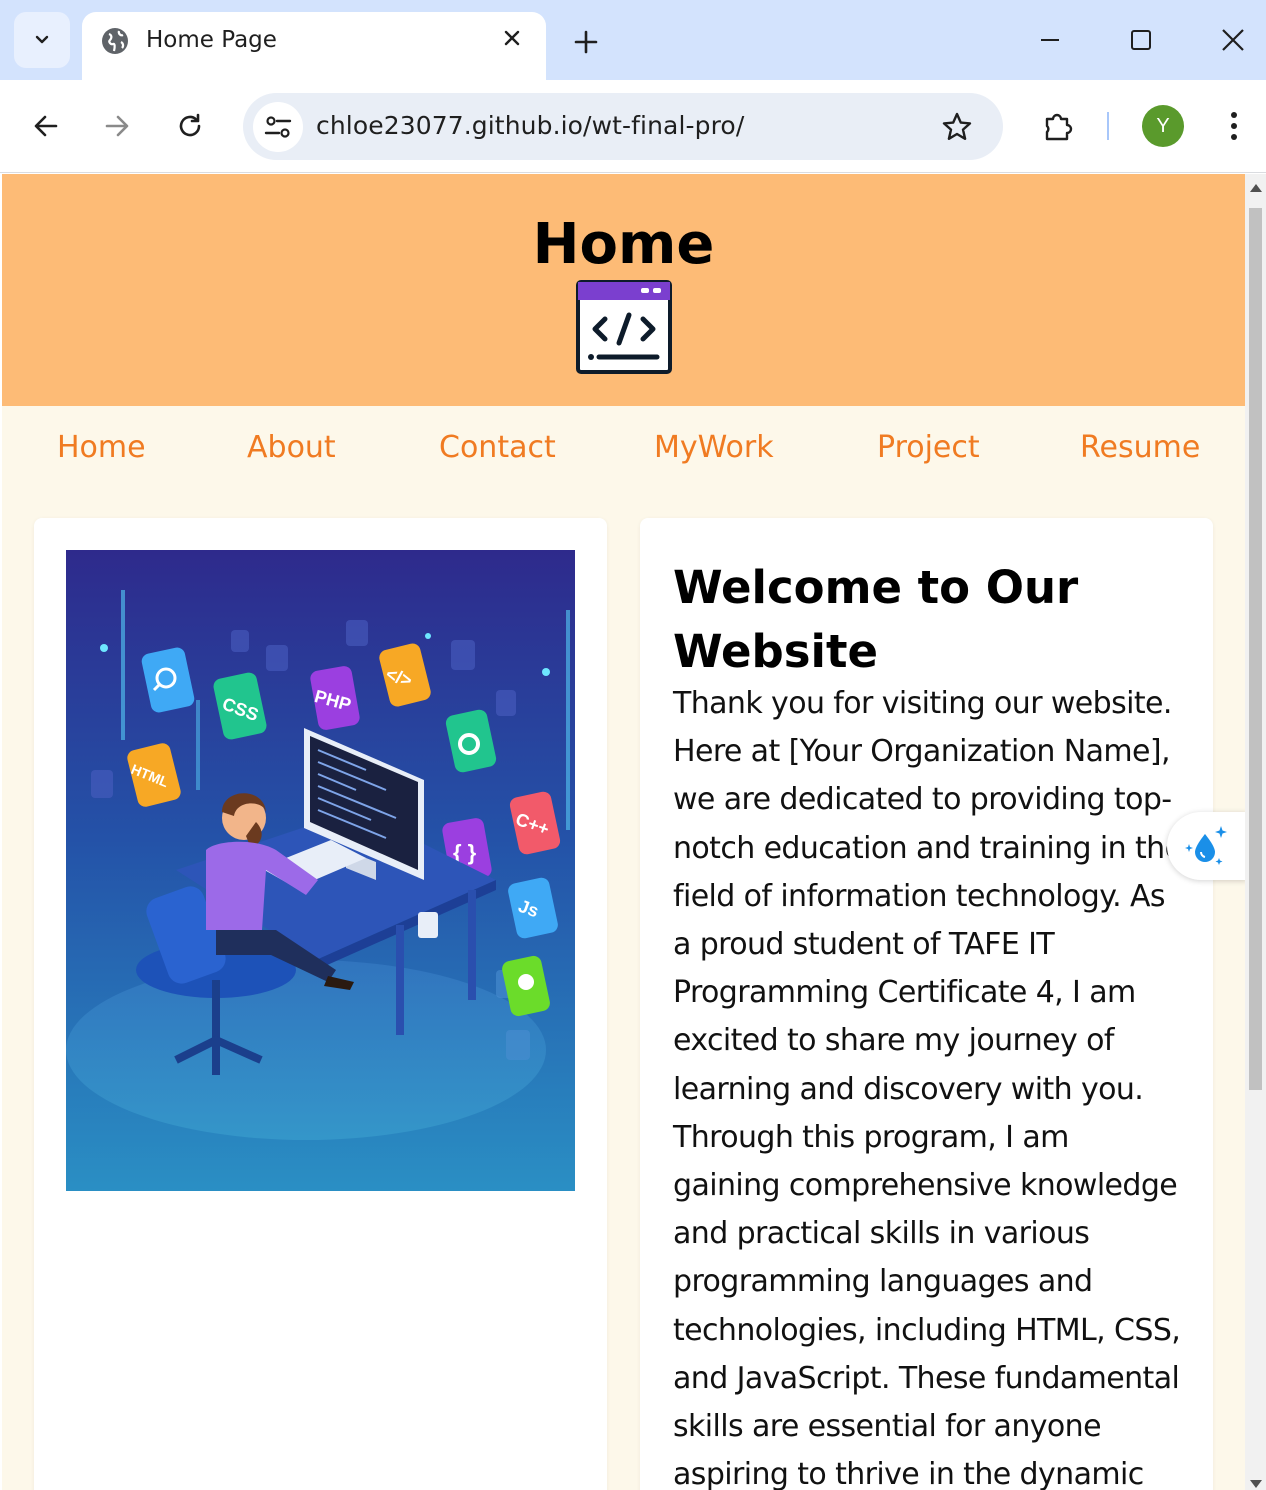 The width and height of the screenshot is (1266, 1490). Describe the element at coordinates (1256, 188) in the screenshot. I see `scroll-up-arrow` at that location.